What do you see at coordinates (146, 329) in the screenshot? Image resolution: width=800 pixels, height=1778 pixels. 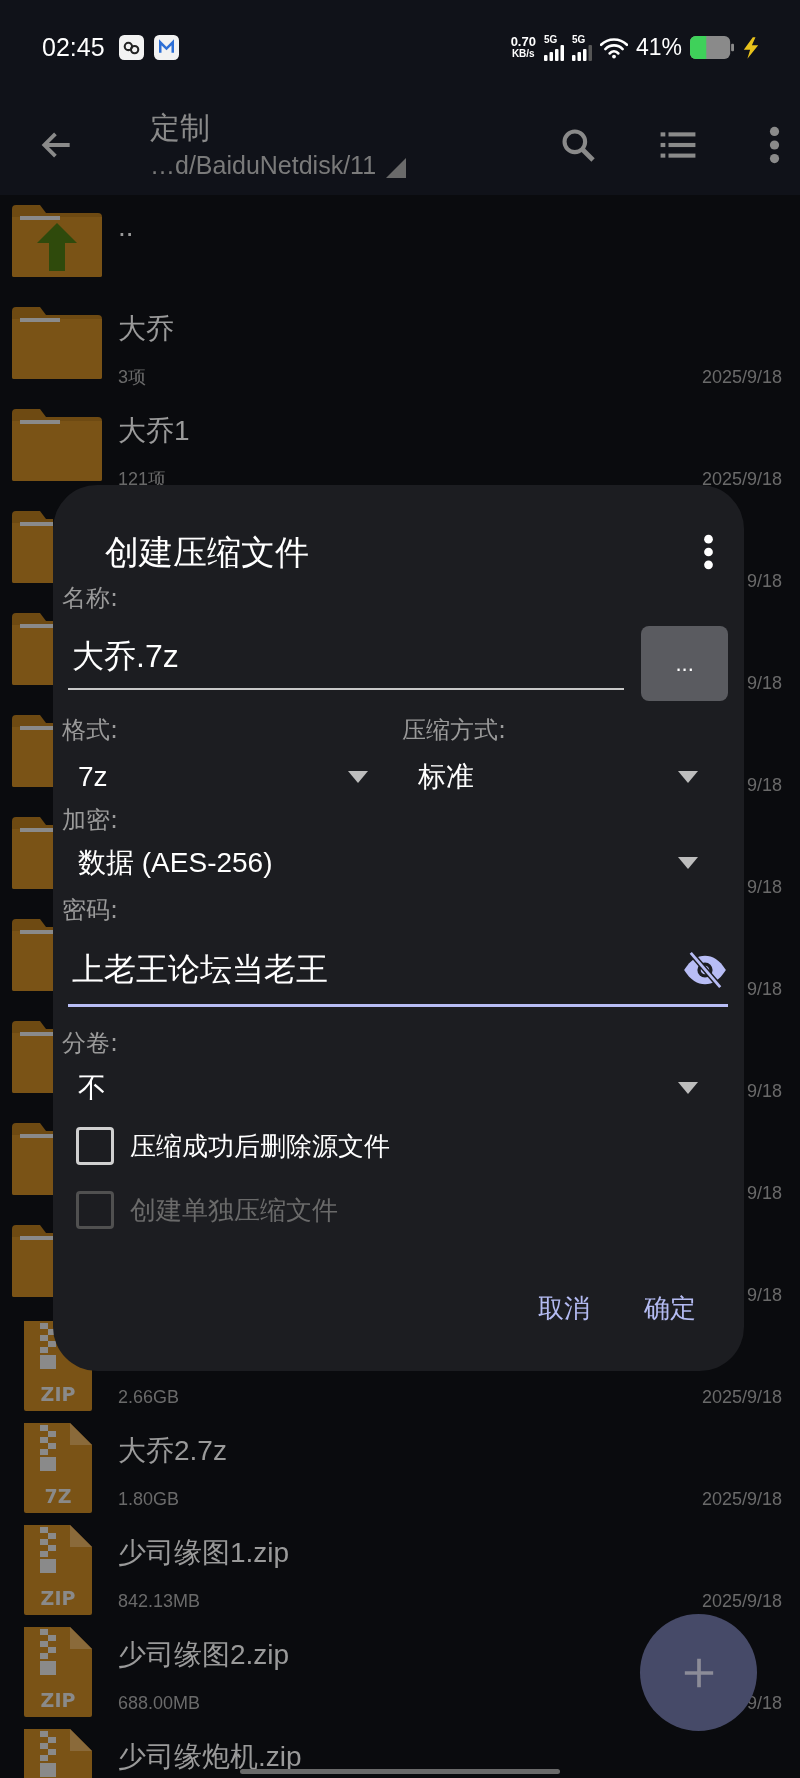 I see `file-name: 大乔` at bounding box center [146, 329].